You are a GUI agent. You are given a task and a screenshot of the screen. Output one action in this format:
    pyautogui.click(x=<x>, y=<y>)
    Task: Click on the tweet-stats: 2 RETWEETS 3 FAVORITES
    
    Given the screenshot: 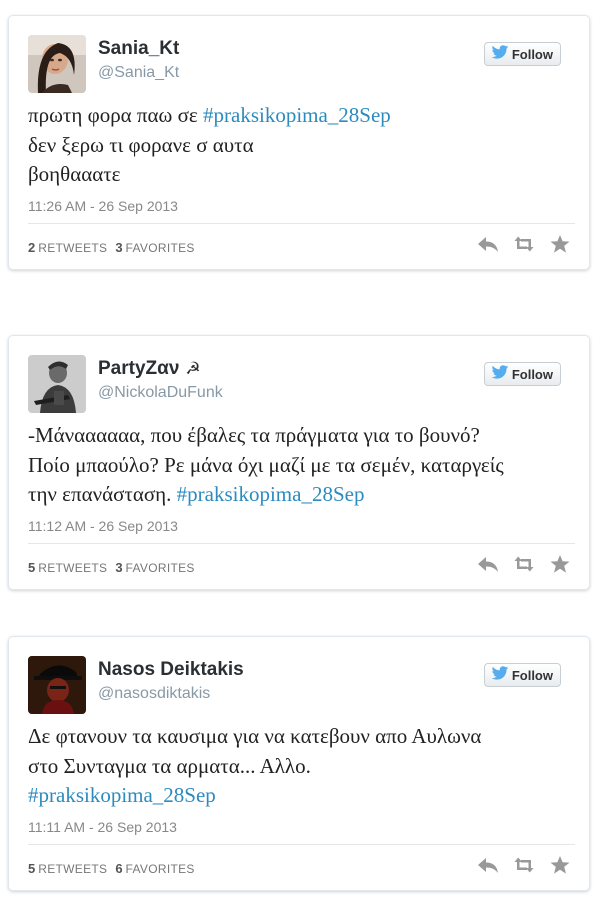 What is the action you would take?
    pyautogui.click(x=111, y=247)
    